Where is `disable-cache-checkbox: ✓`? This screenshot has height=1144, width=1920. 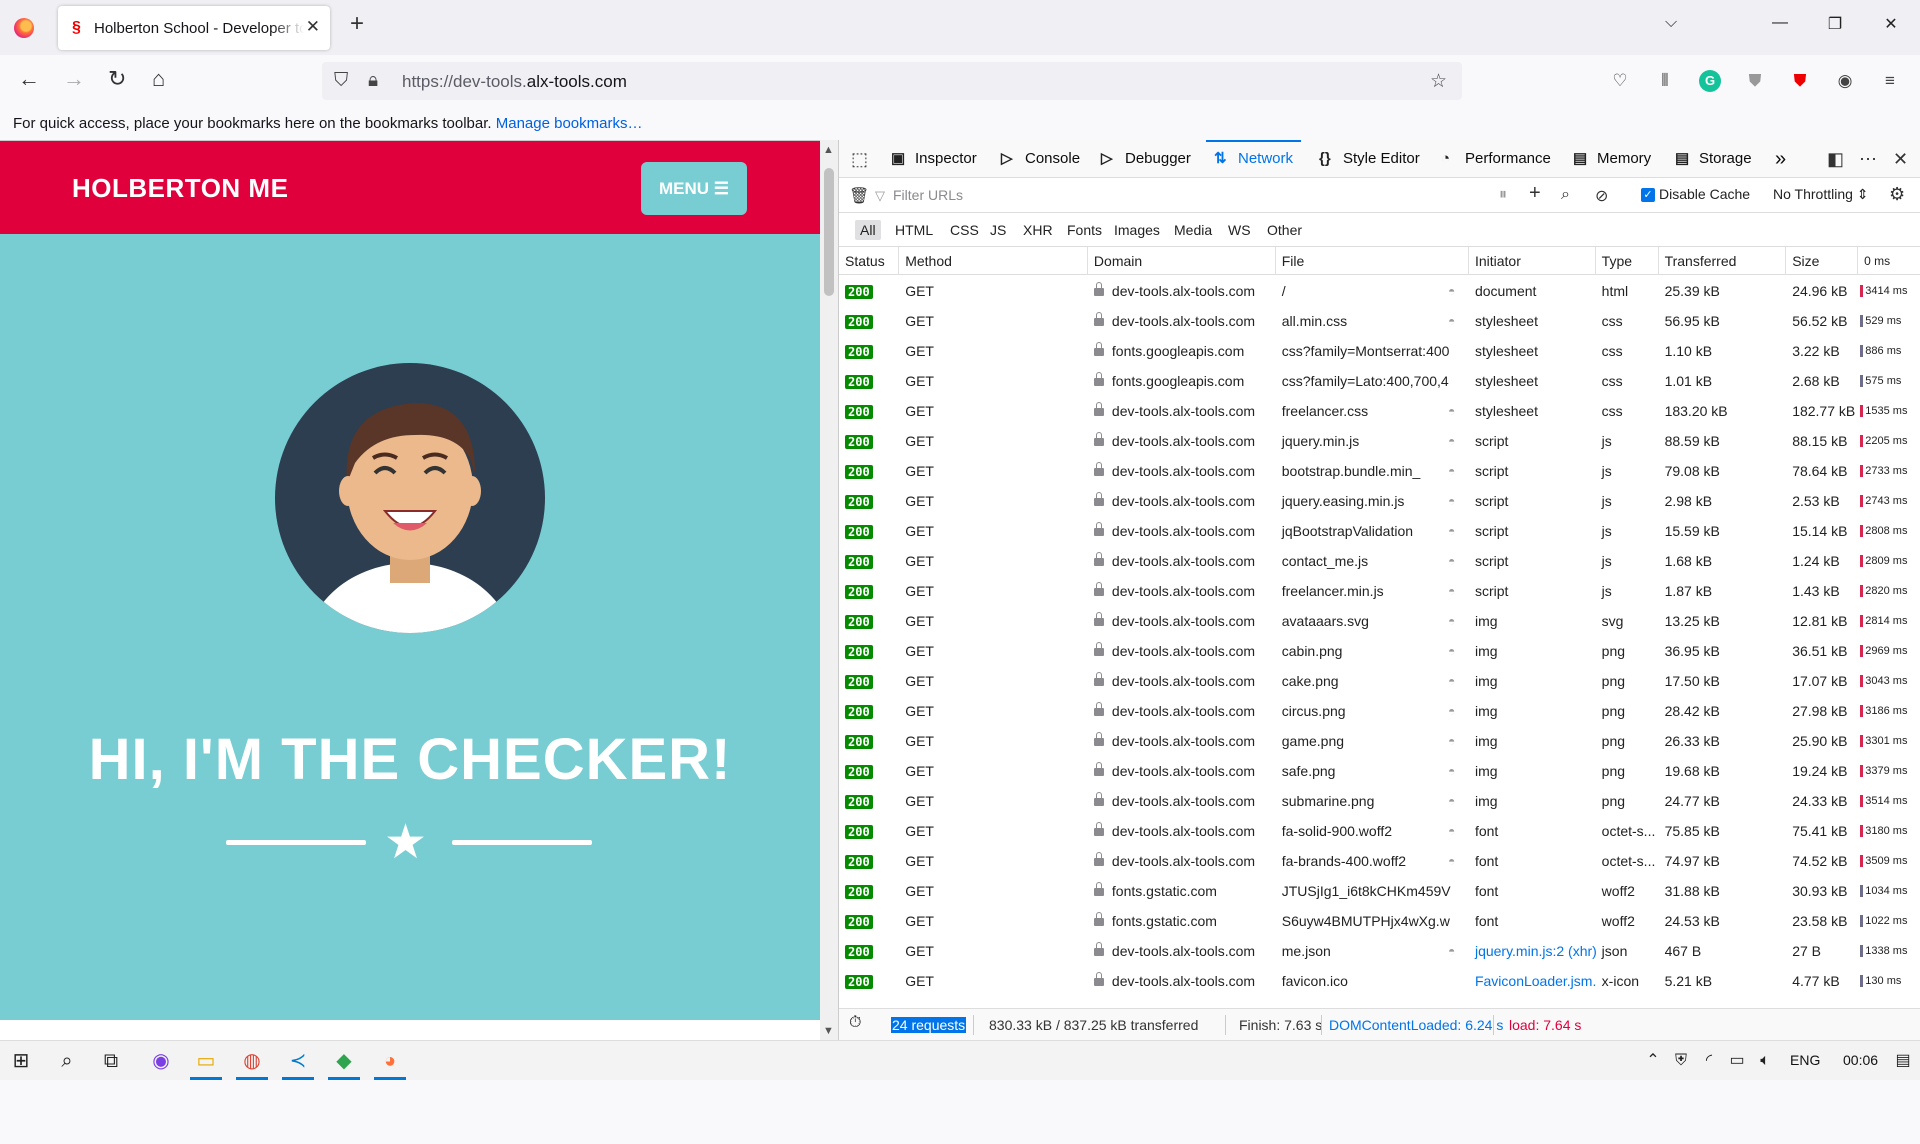 disable-cache-checkbox: ✓ is located at coordinates (1648, 195).